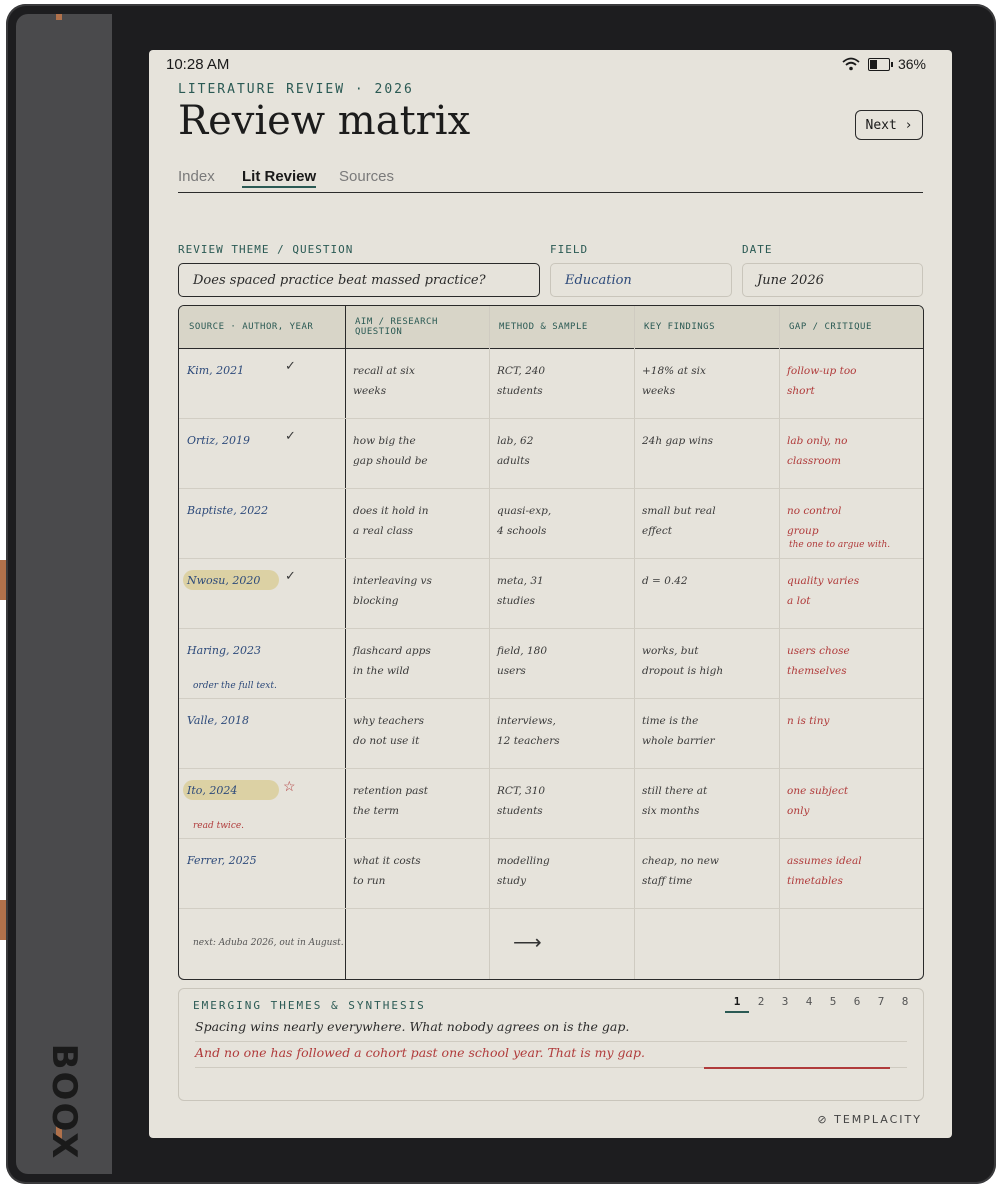 The width and height of the screenshot is (1000, 1186). Describe the element at coordinates (524, 521) in the screenshot. I see `cell-method: quasi-exp, 4 schools` at that location.